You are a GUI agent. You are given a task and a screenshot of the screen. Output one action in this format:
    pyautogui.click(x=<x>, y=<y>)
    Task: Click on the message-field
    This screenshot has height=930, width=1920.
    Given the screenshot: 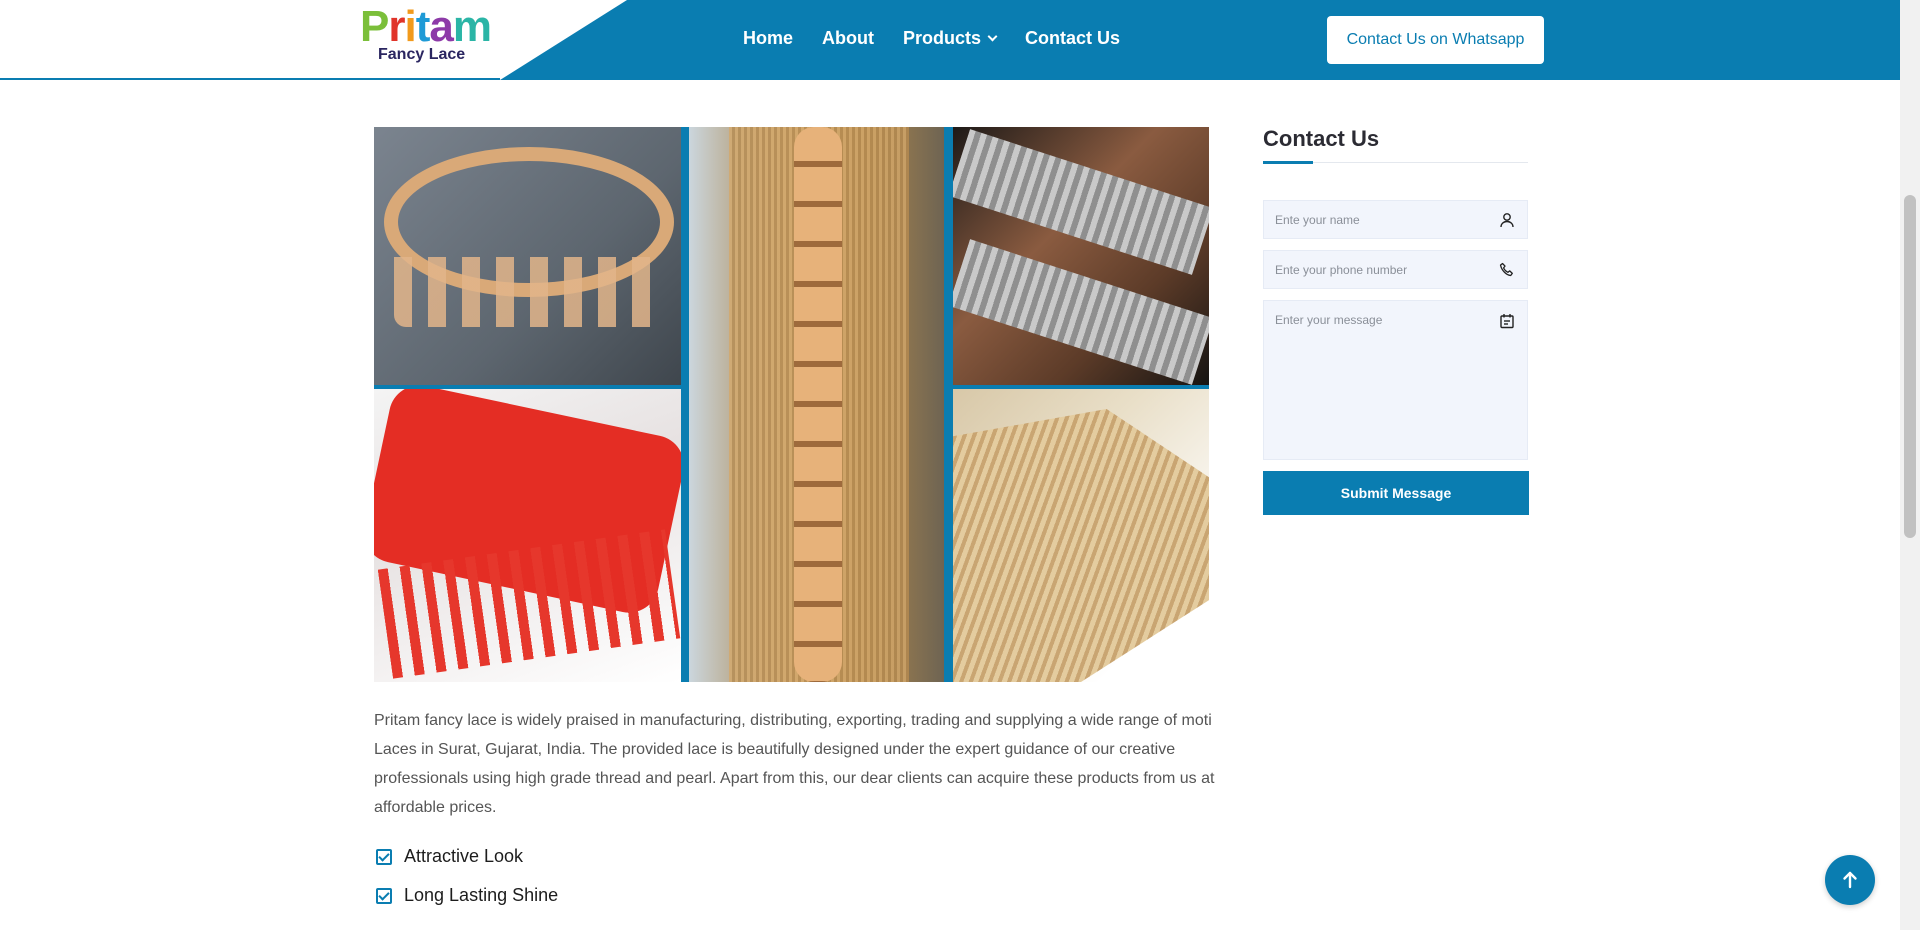 What is the action you would take?
    pyautogui.click(x=1395, y=380)
    